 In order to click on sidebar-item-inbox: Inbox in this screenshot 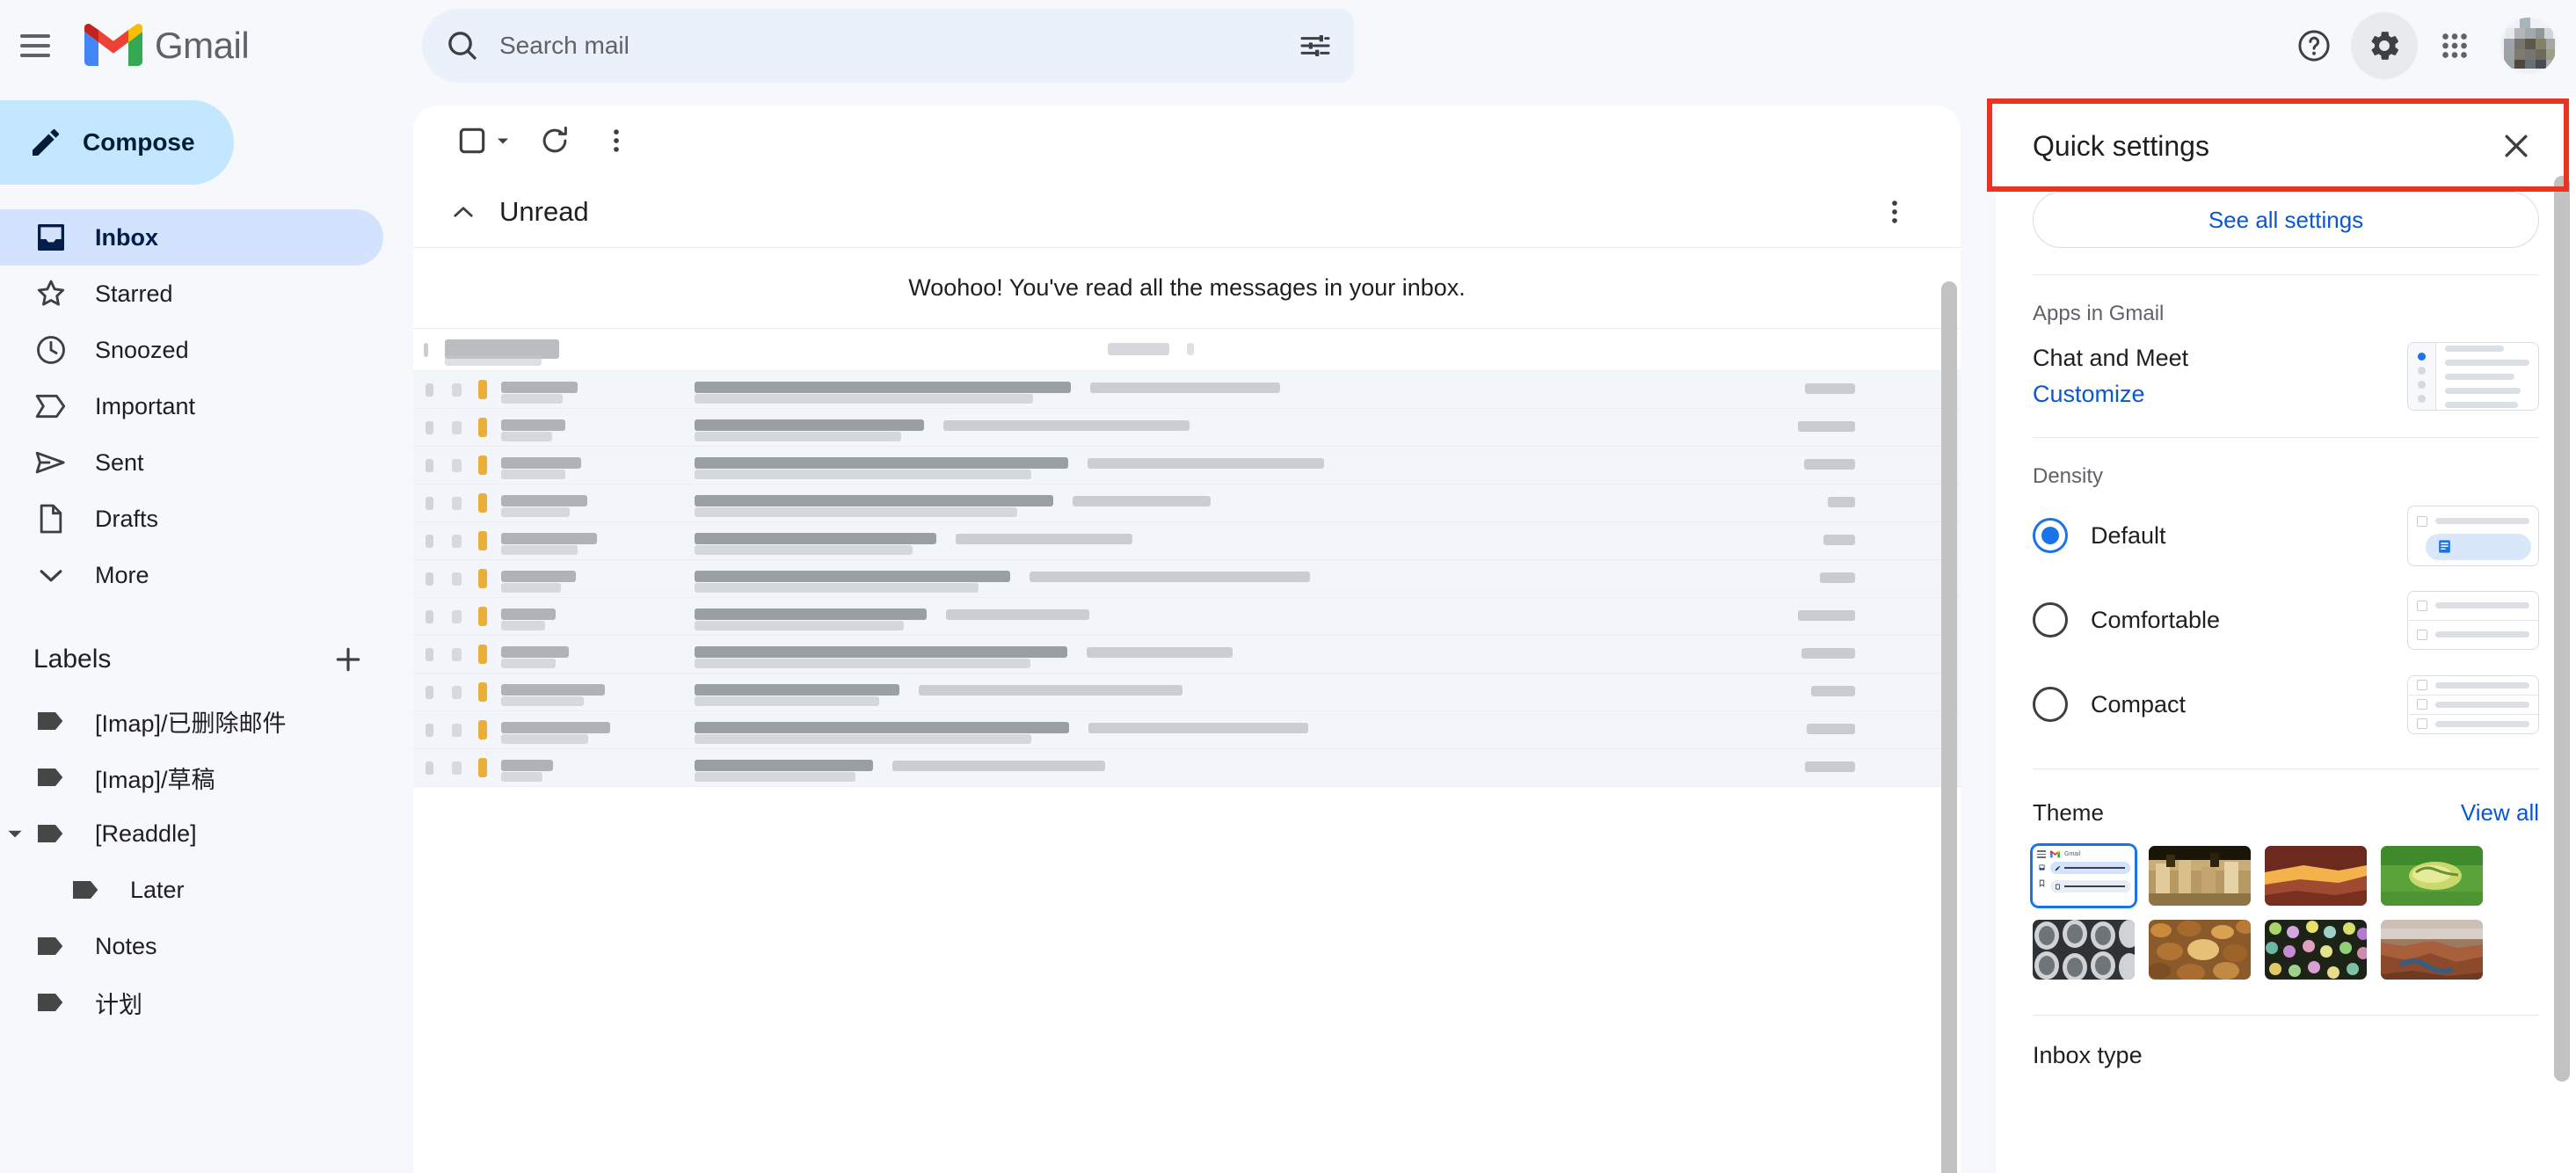, I will do `click(191, 237)`.